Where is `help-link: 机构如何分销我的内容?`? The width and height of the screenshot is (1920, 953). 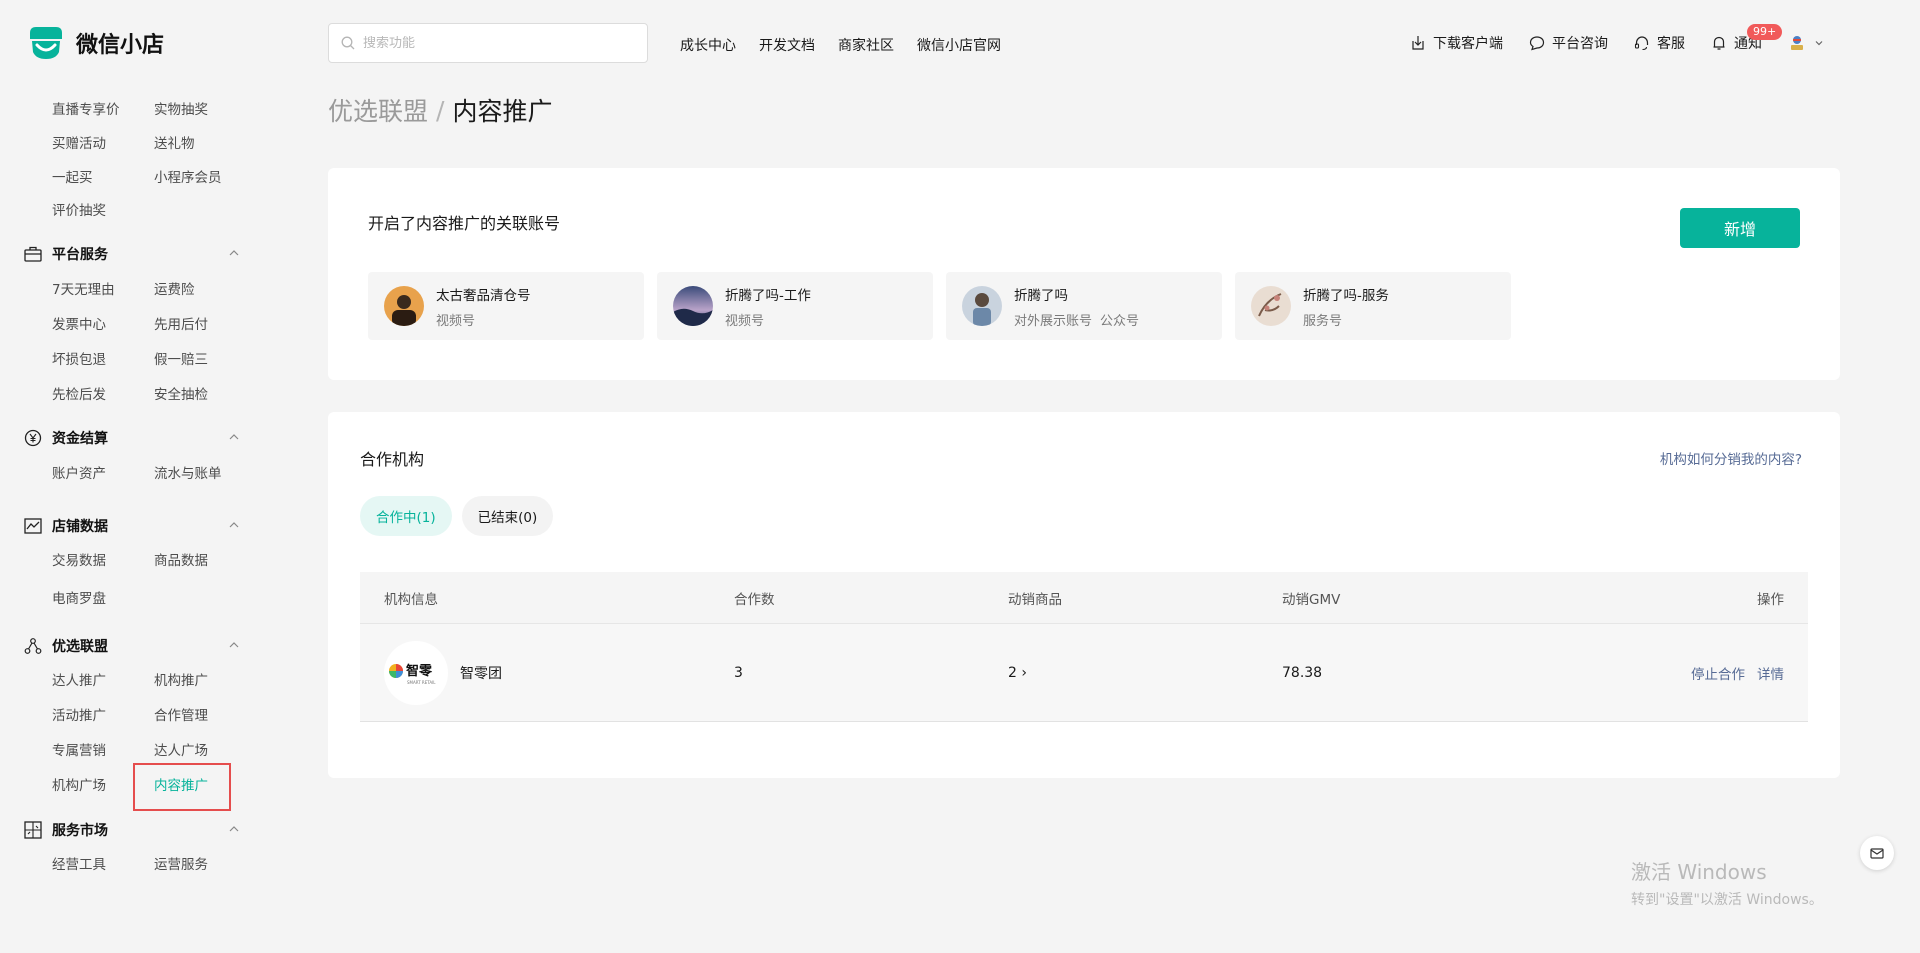 help-link: 机构如何分销我的内容? is located at coordinates (1731, 458).